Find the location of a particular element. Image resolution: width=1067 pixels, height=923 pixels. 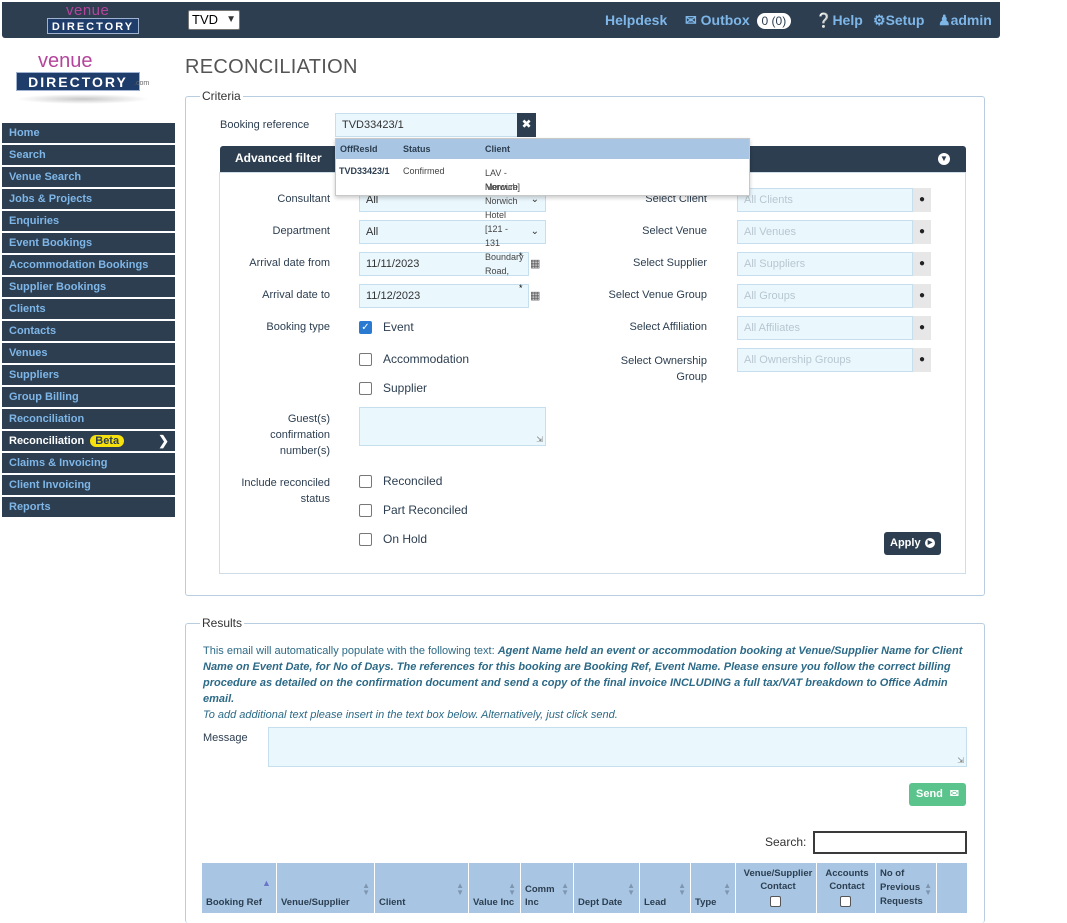

close-icon: ✖ is located at coordinates (526, 124).